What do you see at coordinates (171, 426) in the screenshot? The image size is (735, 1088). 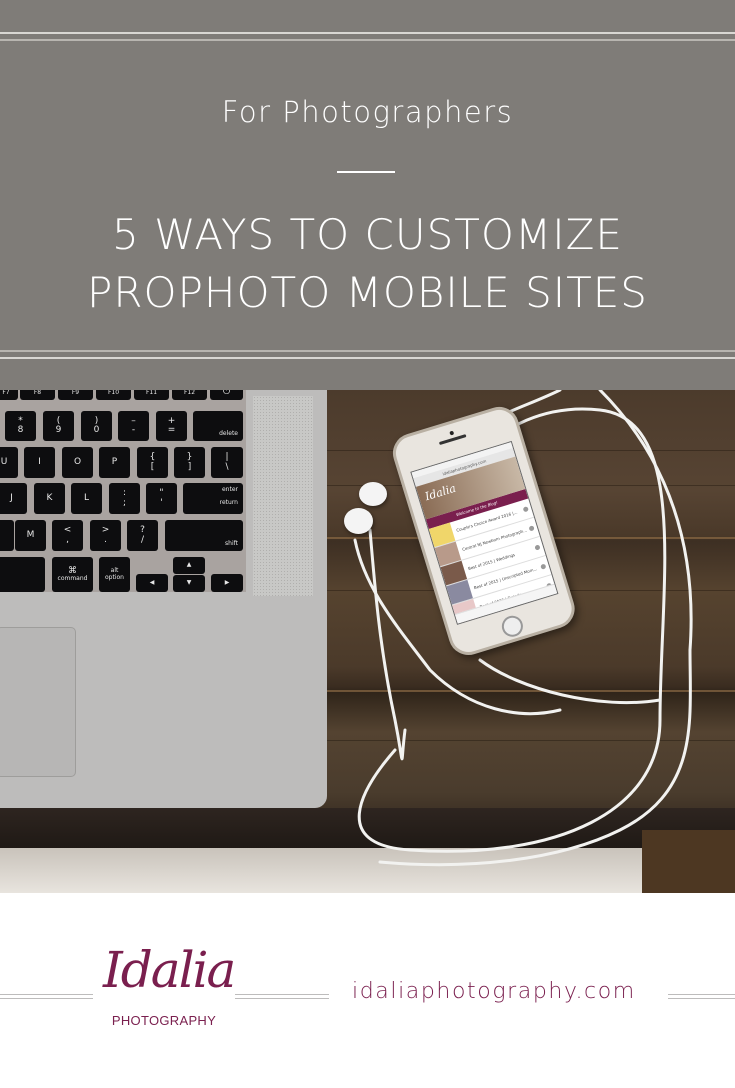 I see `key-equals: + =` at bounding box center [171, 426].